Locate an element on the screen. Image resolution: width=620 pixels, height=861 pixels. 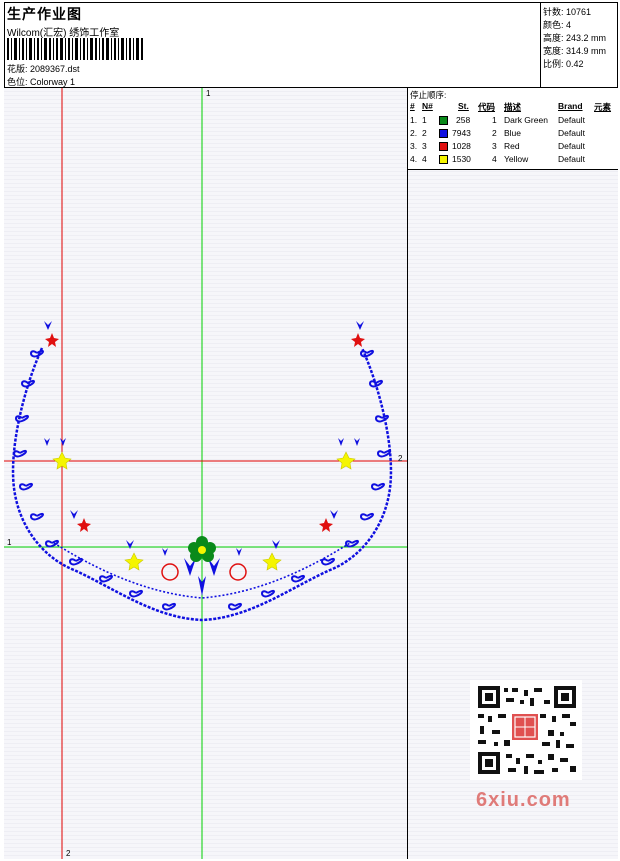
stat-colors: 颜色: 4 is located at coordinates (557, 24).